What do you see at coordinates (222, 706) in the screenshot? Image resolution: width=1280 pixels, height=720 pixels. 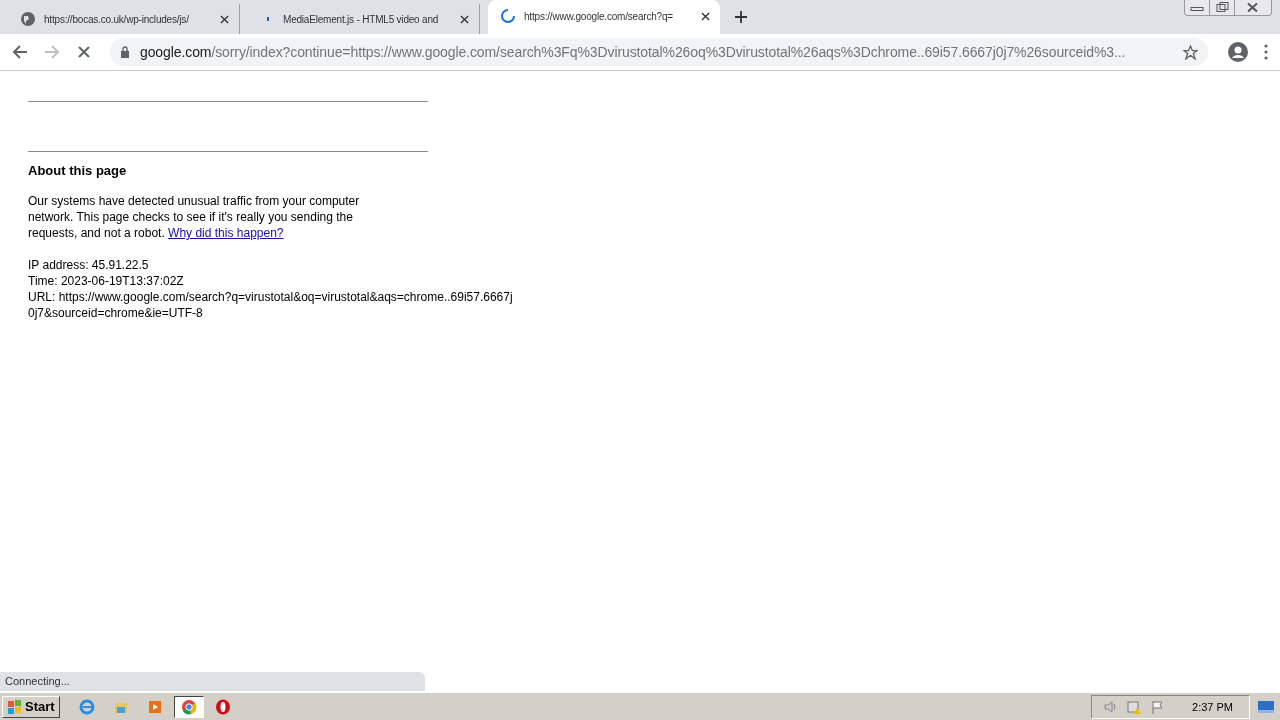 I see `opera-icon` at bounding box center [222, 706].